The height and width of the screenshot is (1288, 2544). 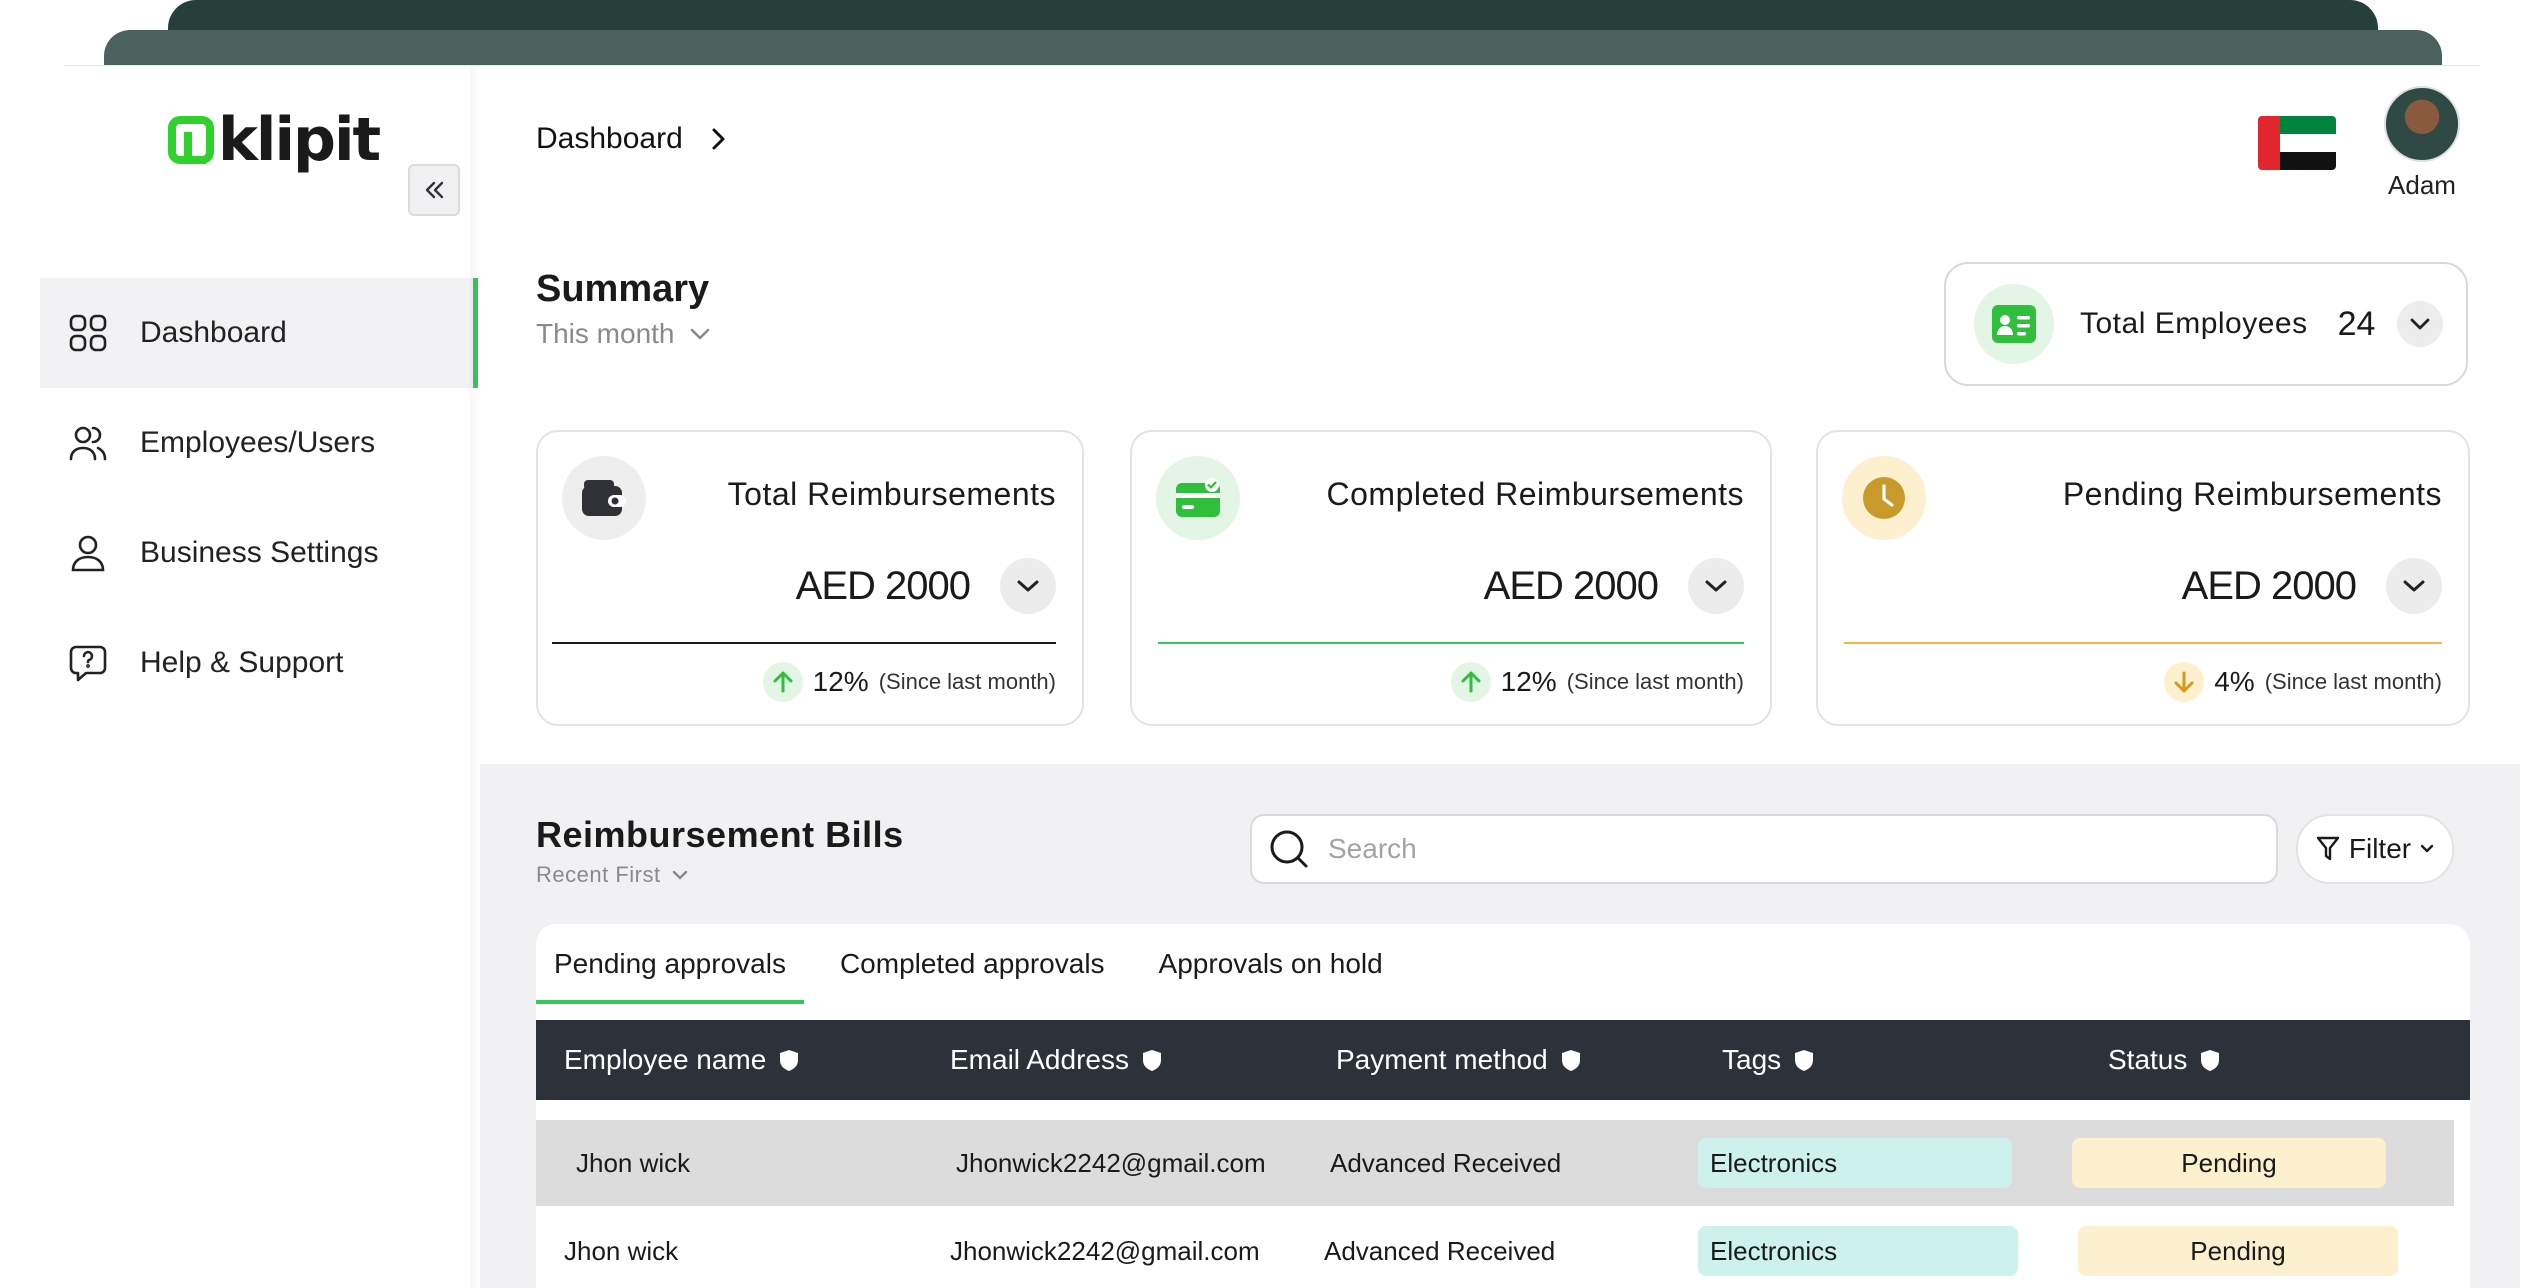 I want to click on sidebar-item-dashboard: Dashboard, so click(x=259, y=333).